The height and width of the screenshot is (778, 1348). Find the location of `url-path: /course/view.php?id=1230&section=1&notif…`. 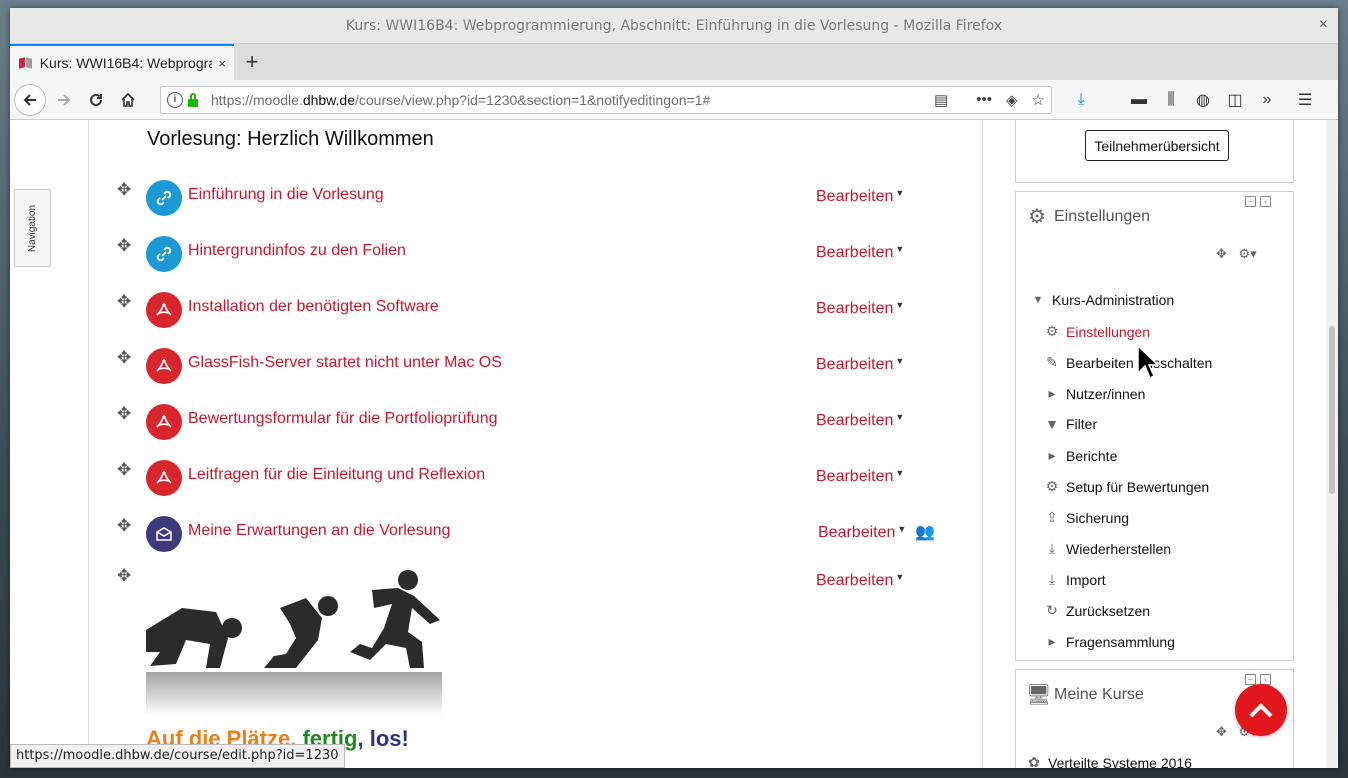

url-path: /course/view.php?id=1230&section=1&notif… is located at coordinates (533, 99).